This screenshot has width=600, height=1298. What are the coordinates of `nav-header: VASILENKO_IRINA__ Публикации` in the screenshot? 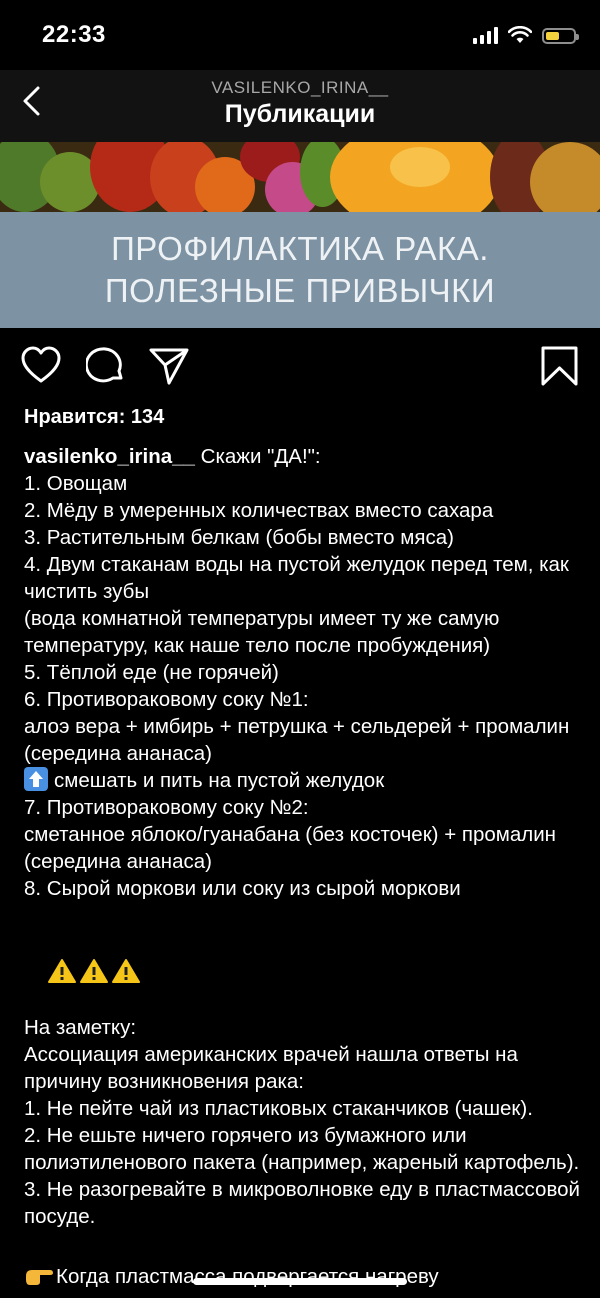 It's located at (300, 106).